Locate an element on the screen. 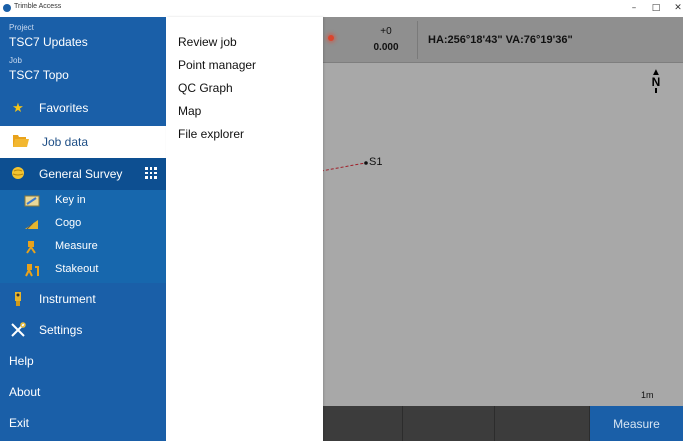 The width and height of the screenshot is (683, 441). panel-item-qc-graph: QC Graph is located at coordinates (205, 88).